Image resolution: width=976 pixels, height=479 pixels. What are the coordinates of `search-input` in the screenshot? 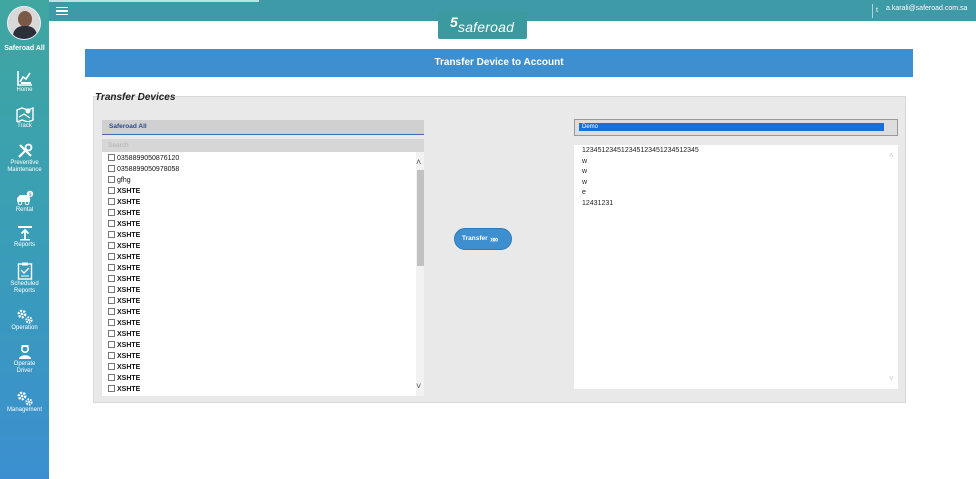 It's located at (263, 145).